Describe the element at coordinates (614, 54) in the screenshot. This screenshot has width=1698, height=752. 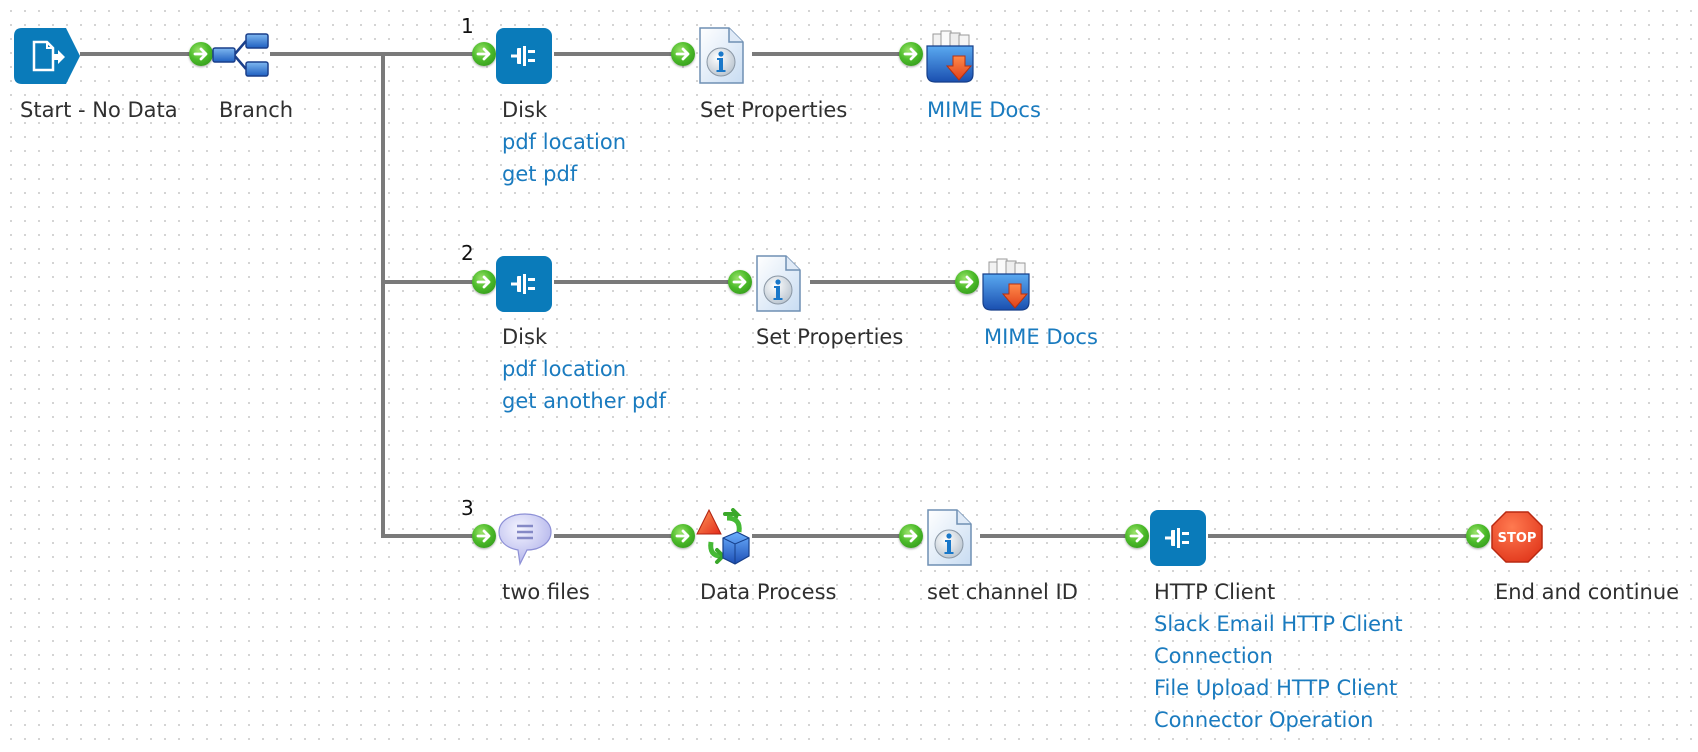
I see `connector-disk1-setprops1` at that location.